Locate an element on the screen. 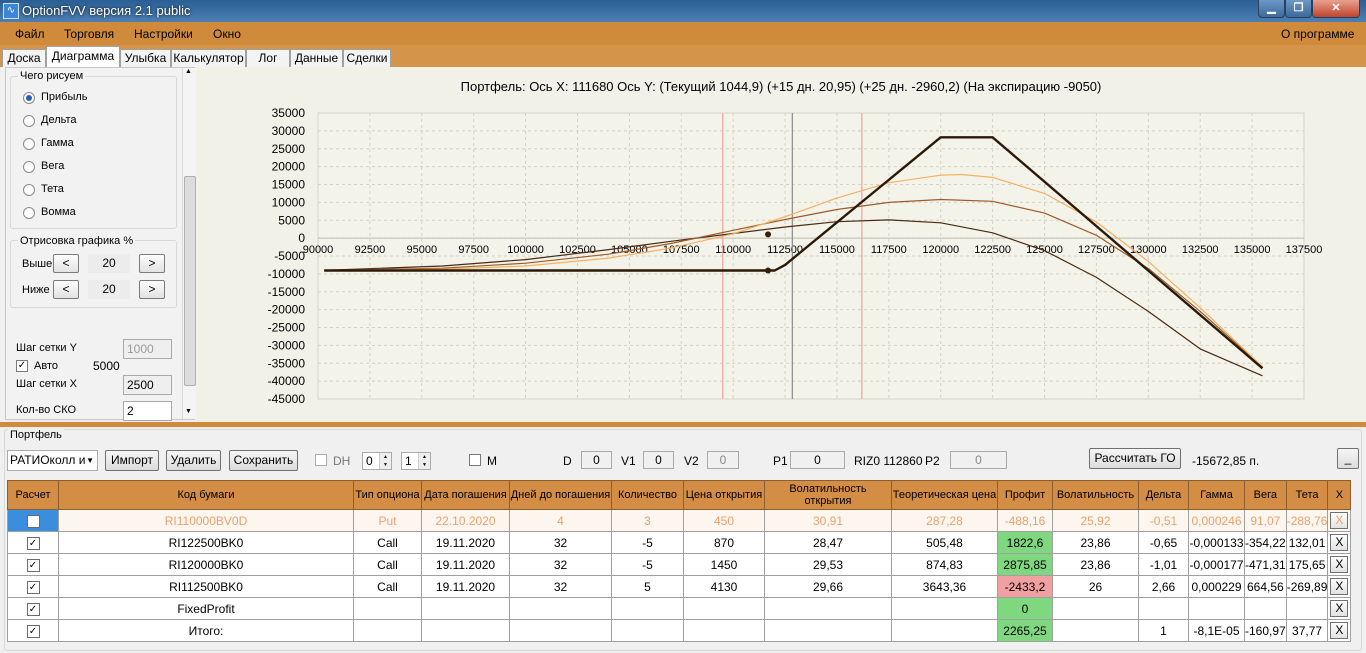 Image resolution: width=1366 pixels, height=653 pixels. cell-code: RI112500BK0 is located at coordinates (206, 586).